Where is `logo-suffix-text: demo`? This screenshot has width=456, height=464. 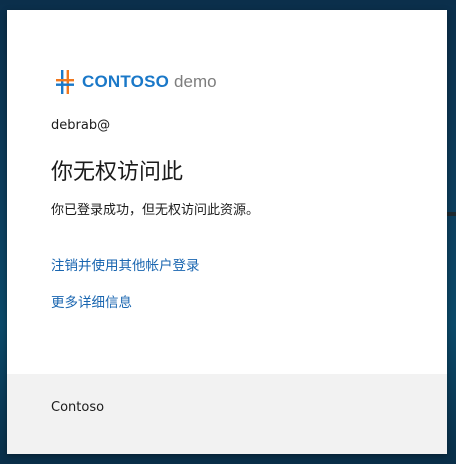 logo-suffix-text: demo is located at coordinates (195, 81).